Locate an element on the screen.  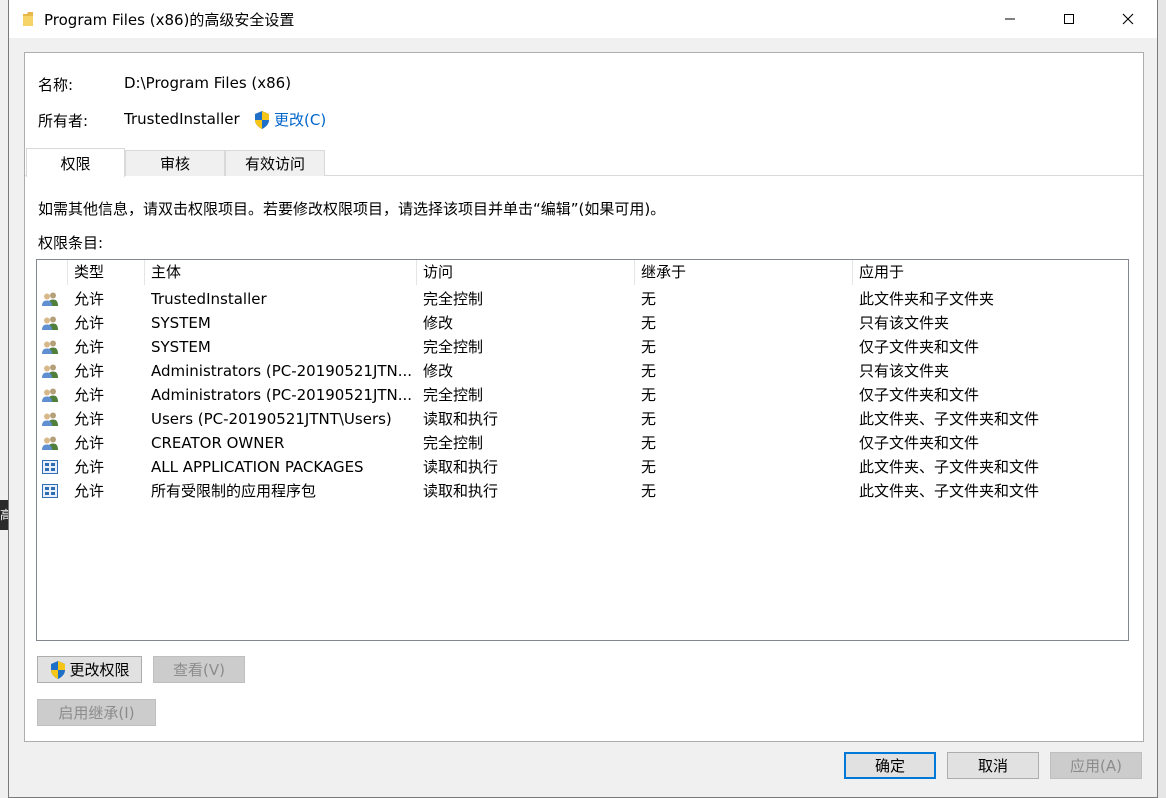
minimize-icon is located at coordinates (1010, 19).